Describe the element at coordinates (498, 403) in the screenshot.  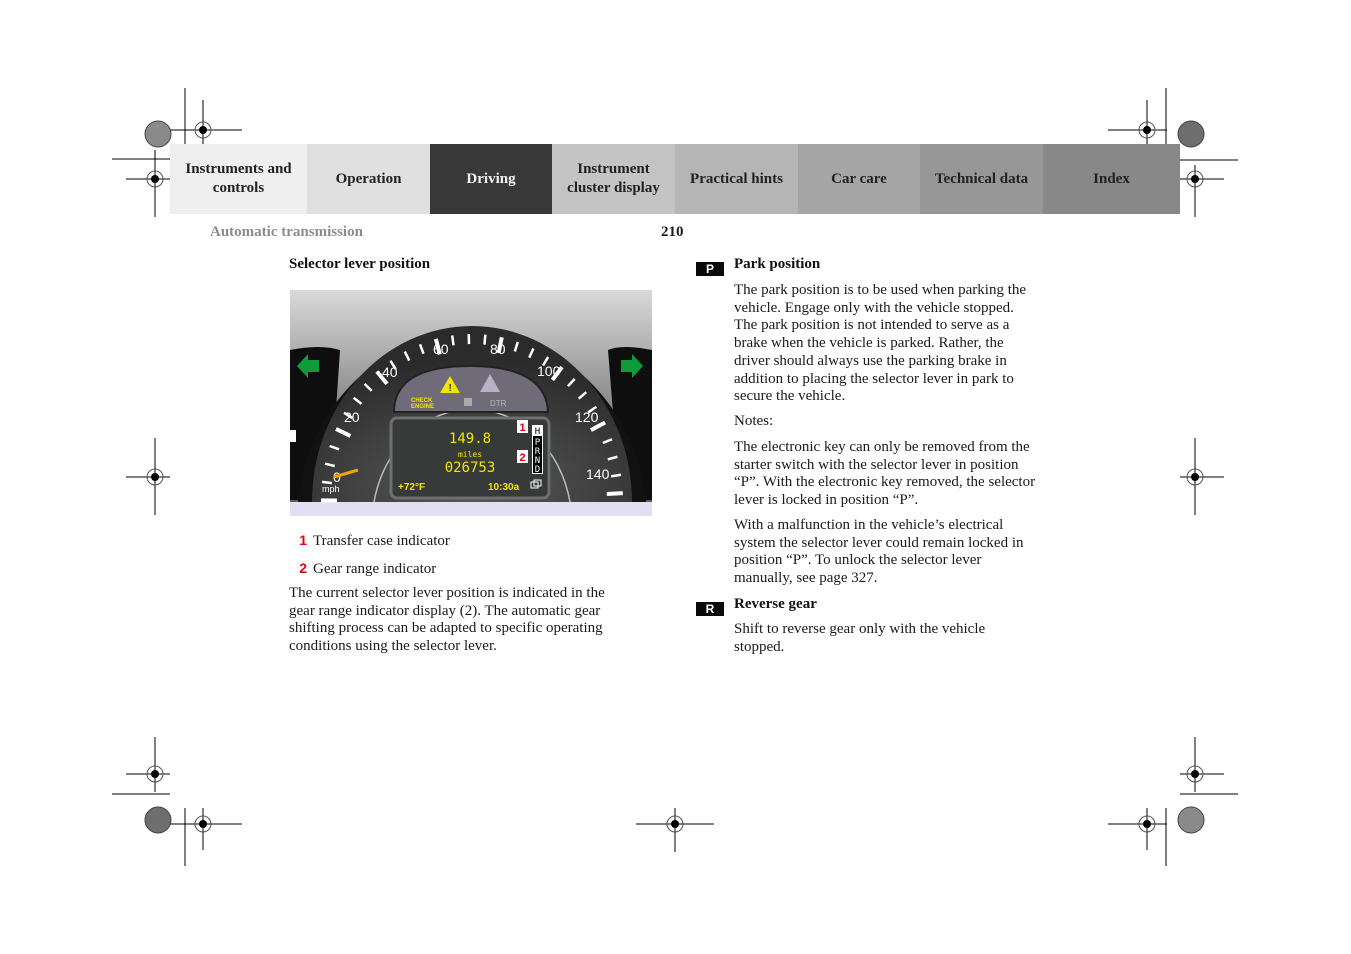
I see `dtr-label: DTR` at that location.